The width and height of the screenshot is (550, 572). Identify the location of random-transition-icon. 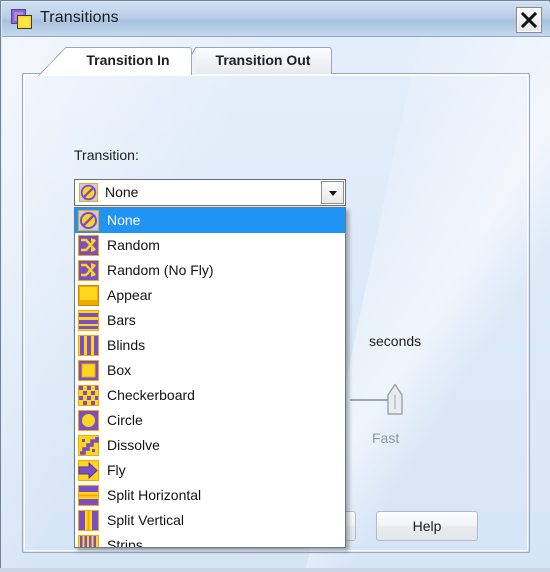
(88, 245).